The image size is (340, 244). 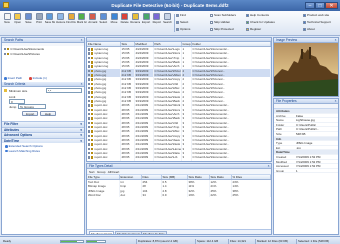 I want to click on task-link: Launch Matching Rules, so click(x=43, y=151).